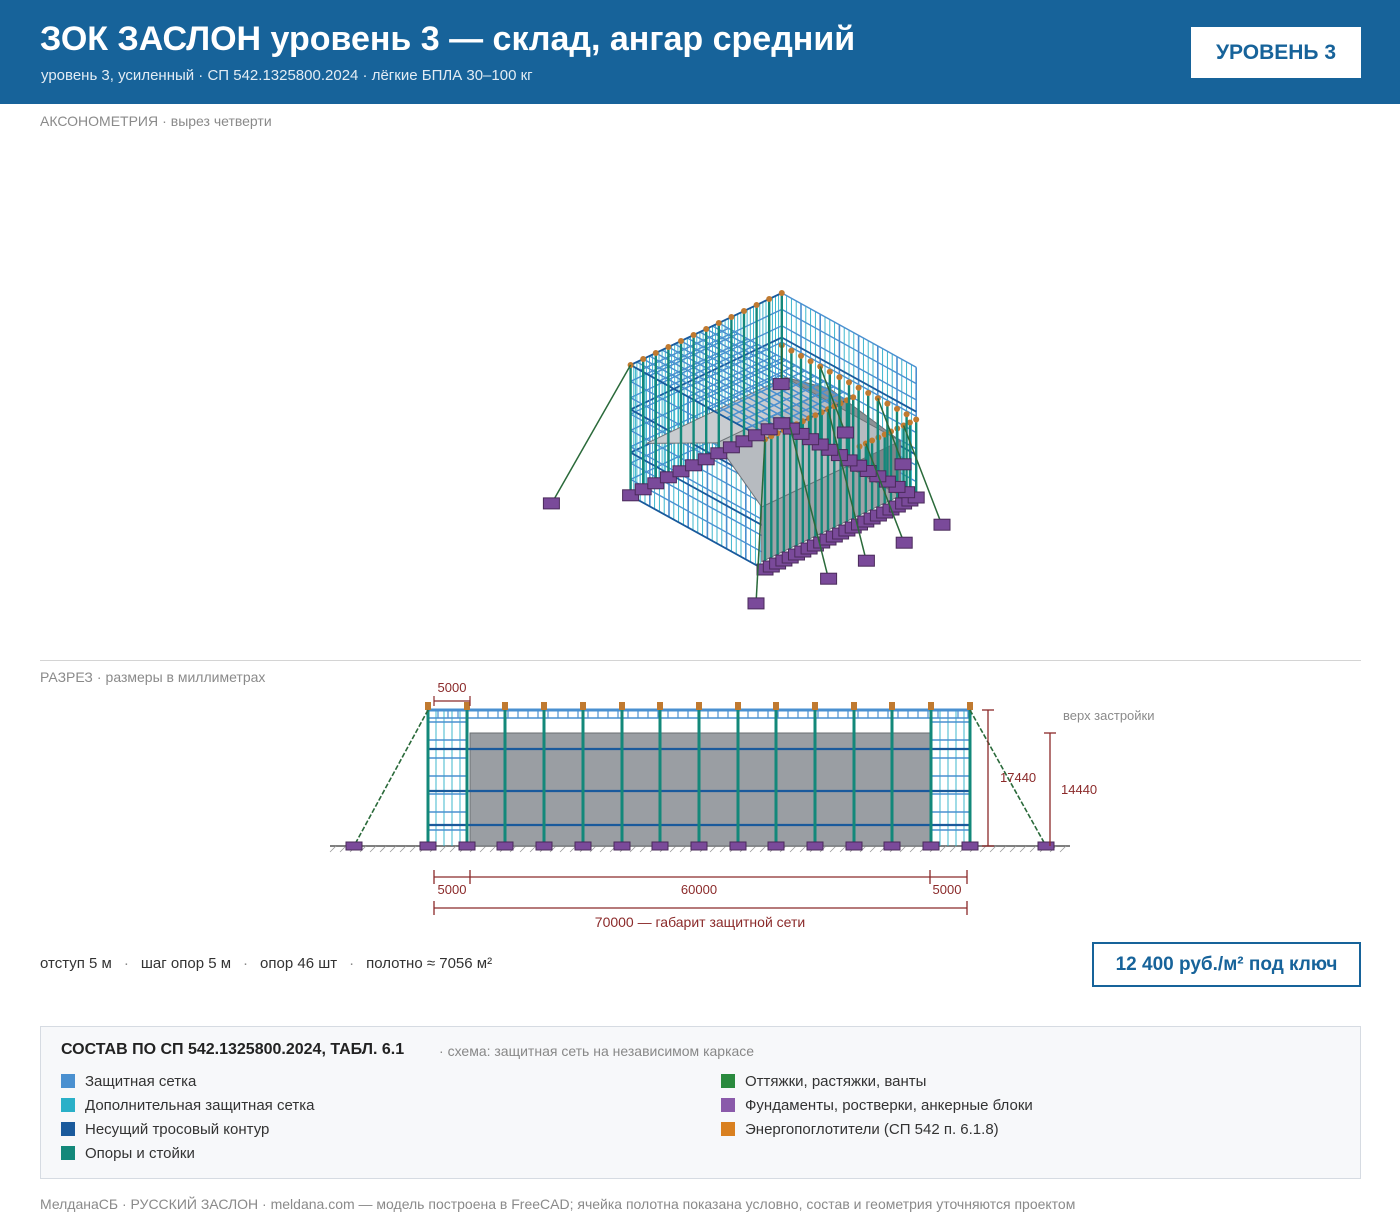  I want to click on legend-item: Дополнительная защитная сетка, so click(187, 1105).